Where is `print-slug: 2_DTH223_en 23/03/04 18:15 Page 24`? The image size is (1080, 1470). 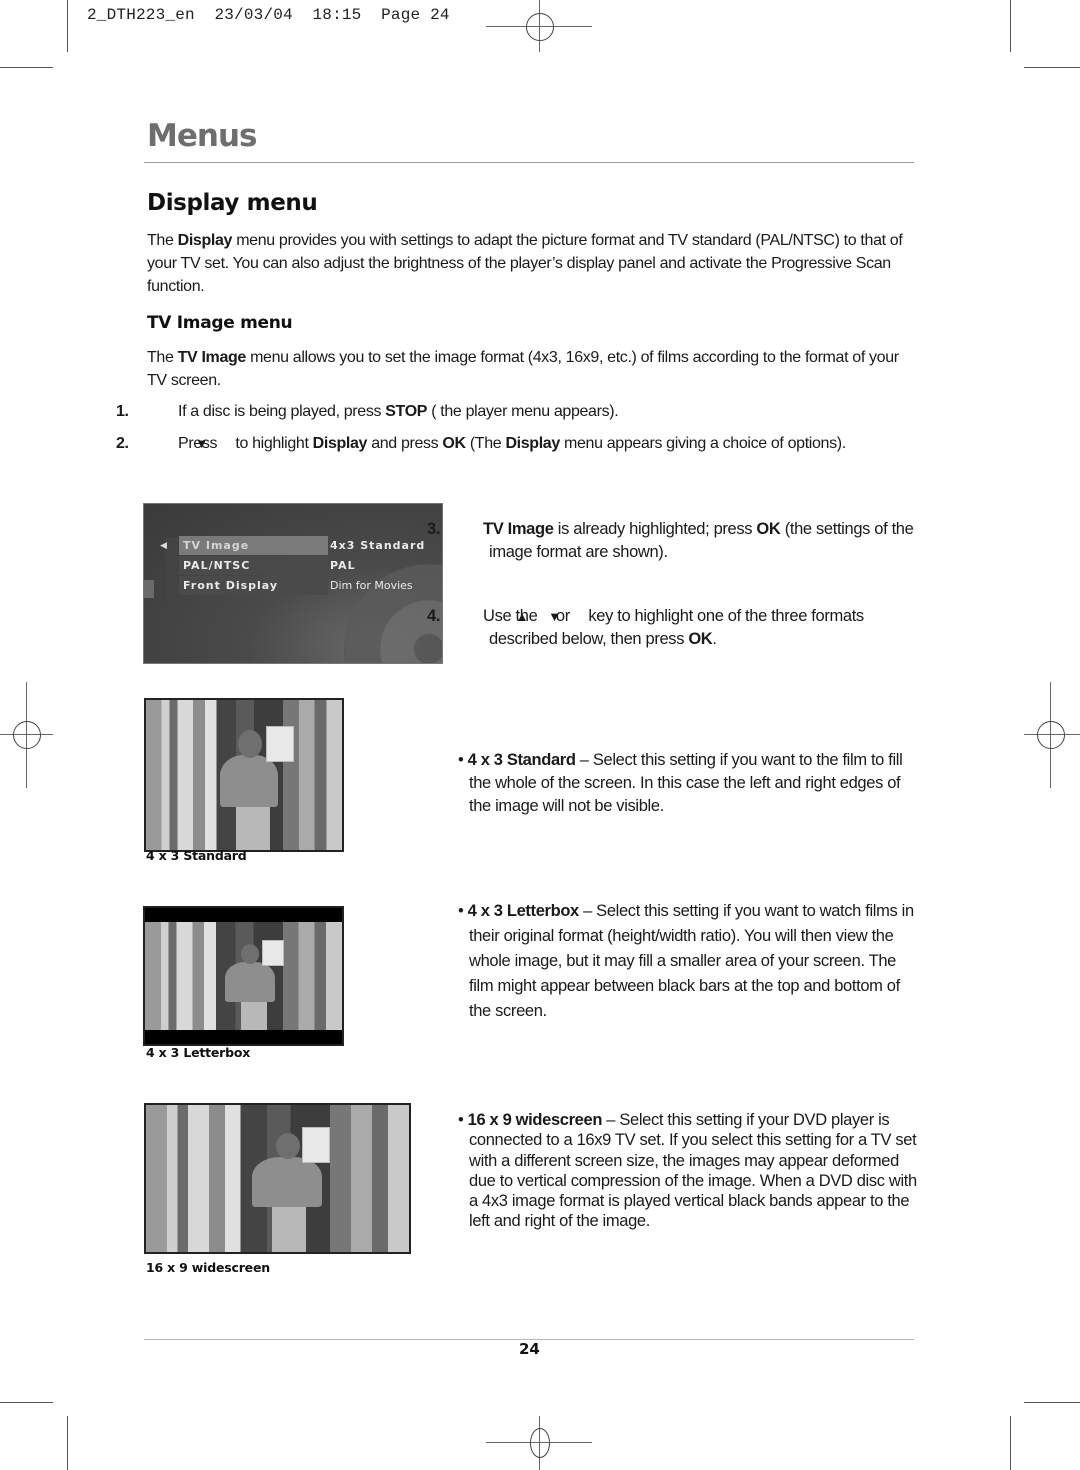
print-slug: 2_DTH223_en 23/03/04 18:15 Page 24 is located at coordinates (268, 15).